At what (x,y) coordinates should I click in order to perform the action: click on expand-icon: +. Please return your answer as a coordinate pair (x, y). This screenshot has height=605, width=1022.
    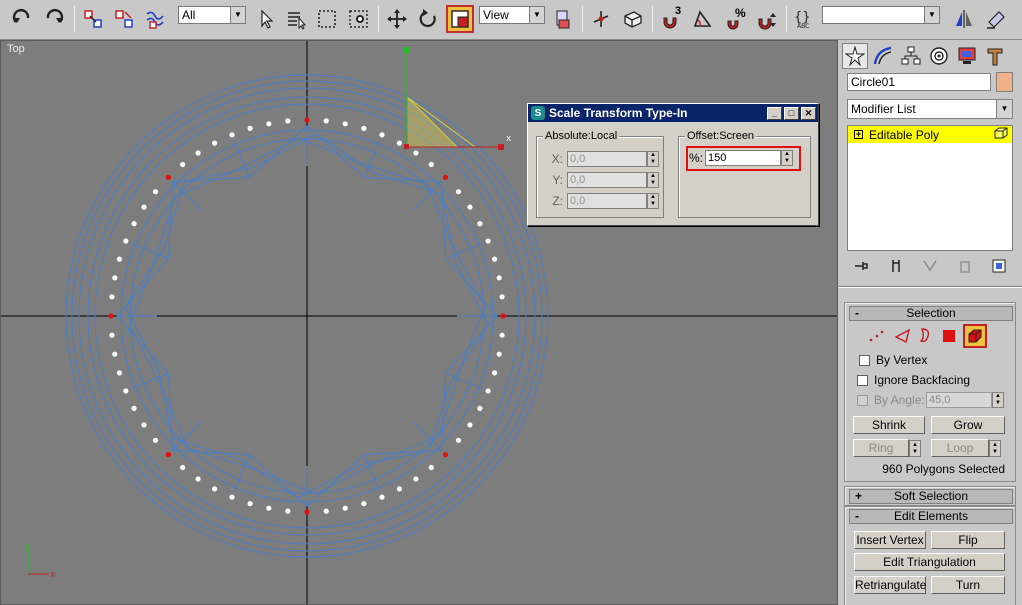
    Looking at the image, I should click on (858, 134).